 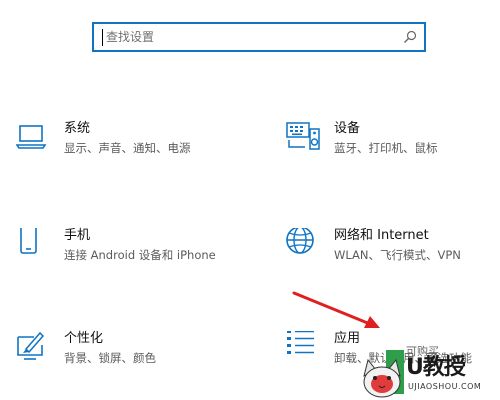 I want to click on watermark-brand: U教授, so click(x=436, y=367).